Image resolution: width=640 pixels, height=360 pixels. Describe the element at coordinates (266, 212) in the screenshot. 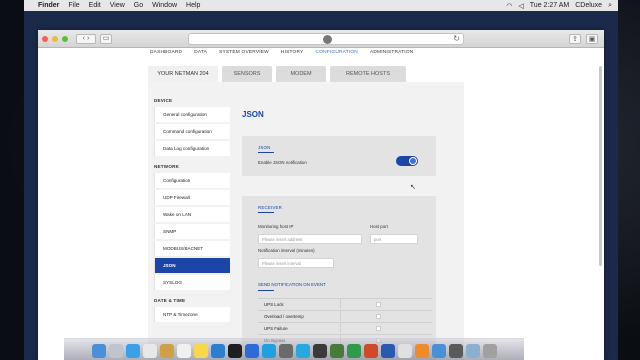

I see `receiver-panel-underline` at that location.